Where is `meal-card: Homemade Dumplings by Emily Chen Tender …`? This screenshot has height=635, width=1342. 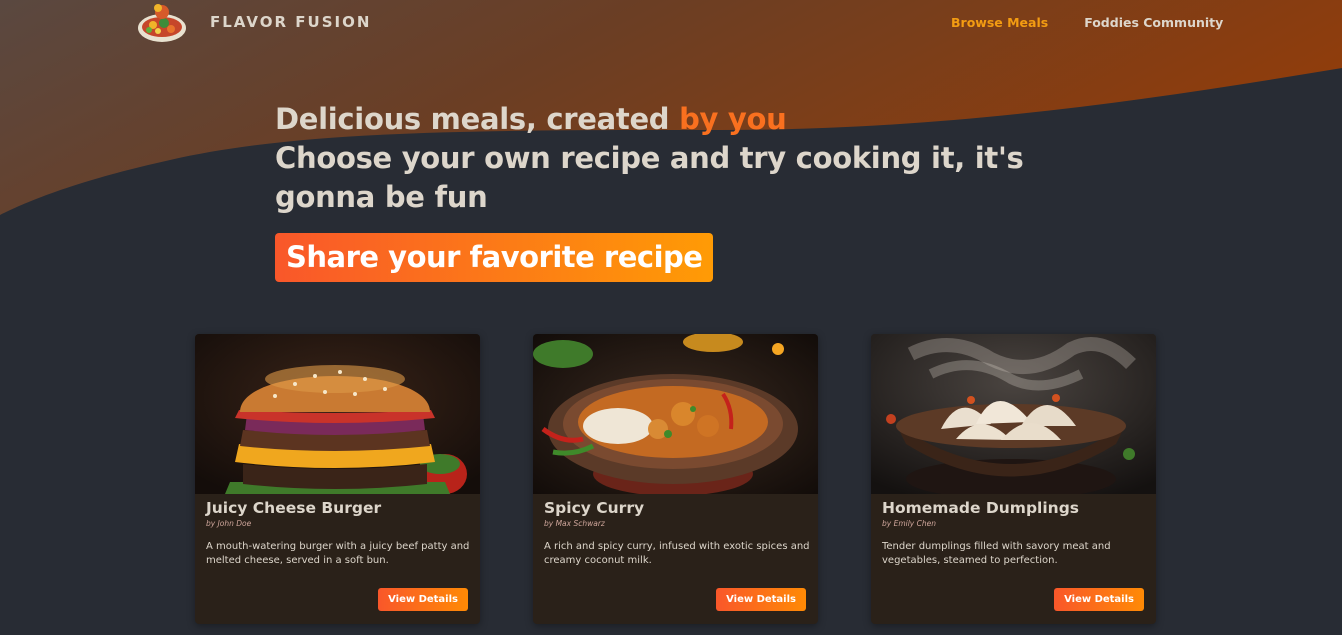 meal-card: Homemade Dumplings by Emily Chen Tender … is located at coordinates (1013, 479).